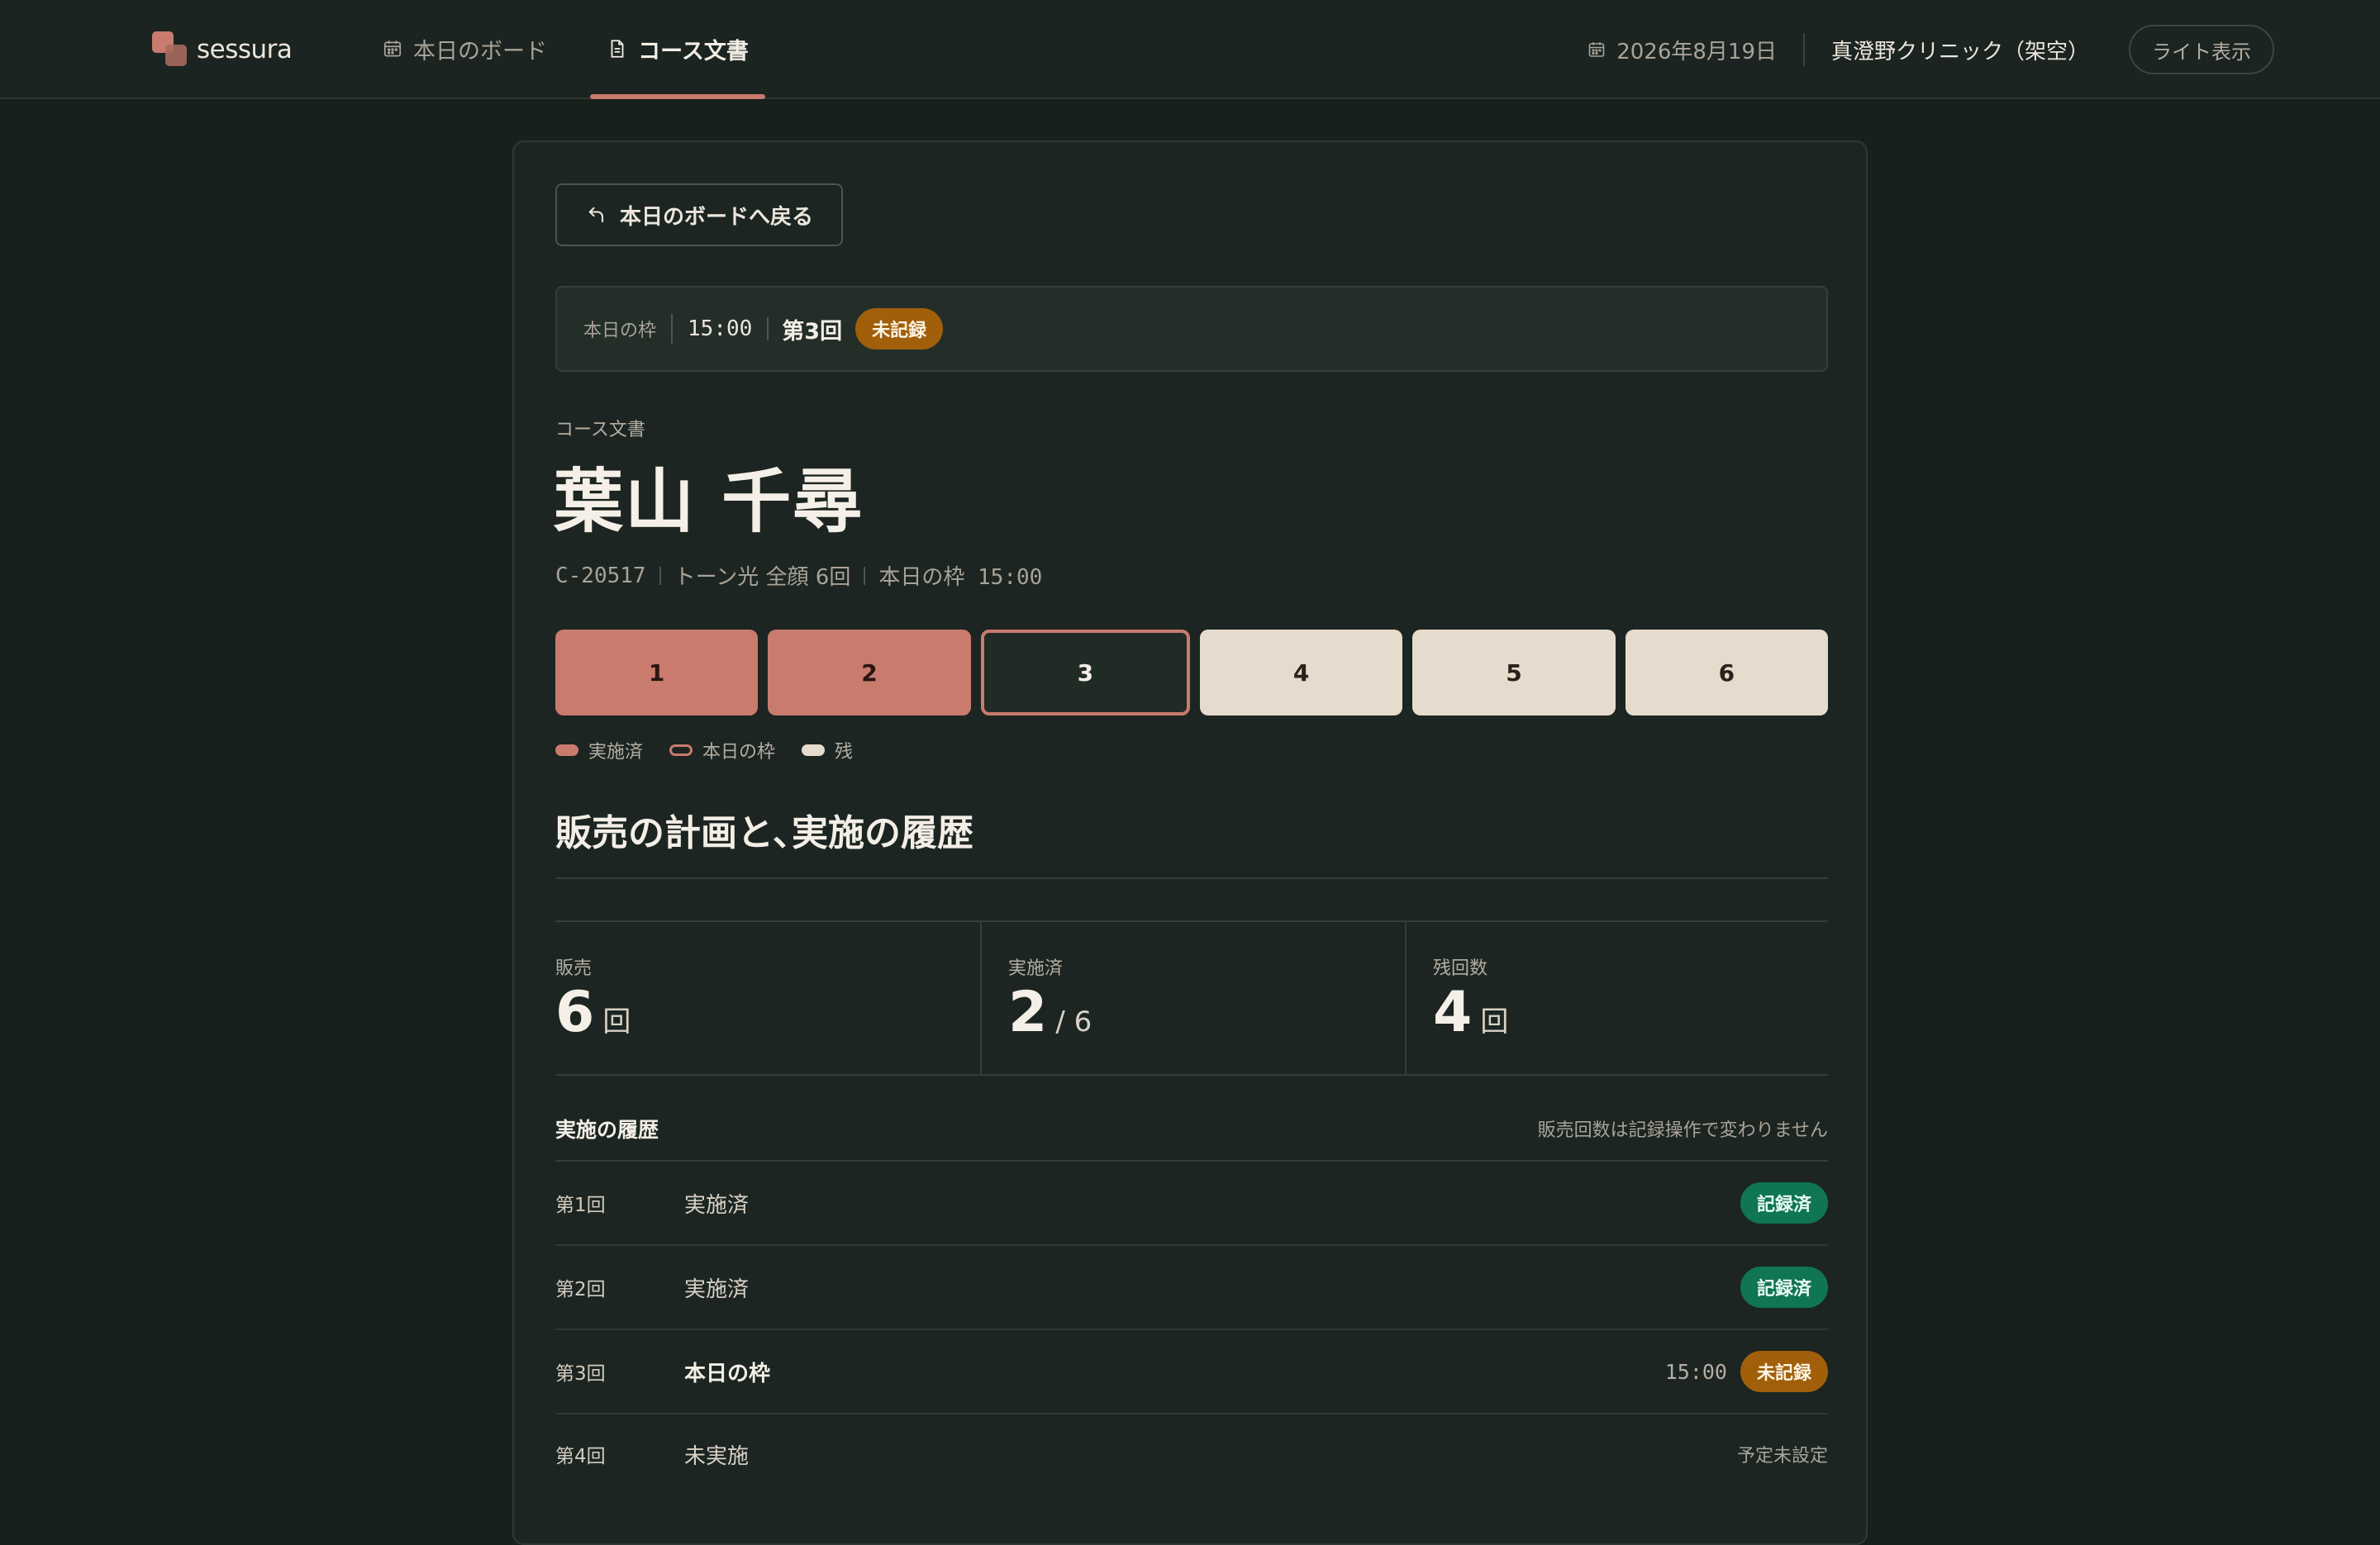 Image resolution: width=2380 pixels, height=1545 pixels. Describe the element at coordinates (574, 968) in the screenshot. I see `stat-label: 販売` at that location.